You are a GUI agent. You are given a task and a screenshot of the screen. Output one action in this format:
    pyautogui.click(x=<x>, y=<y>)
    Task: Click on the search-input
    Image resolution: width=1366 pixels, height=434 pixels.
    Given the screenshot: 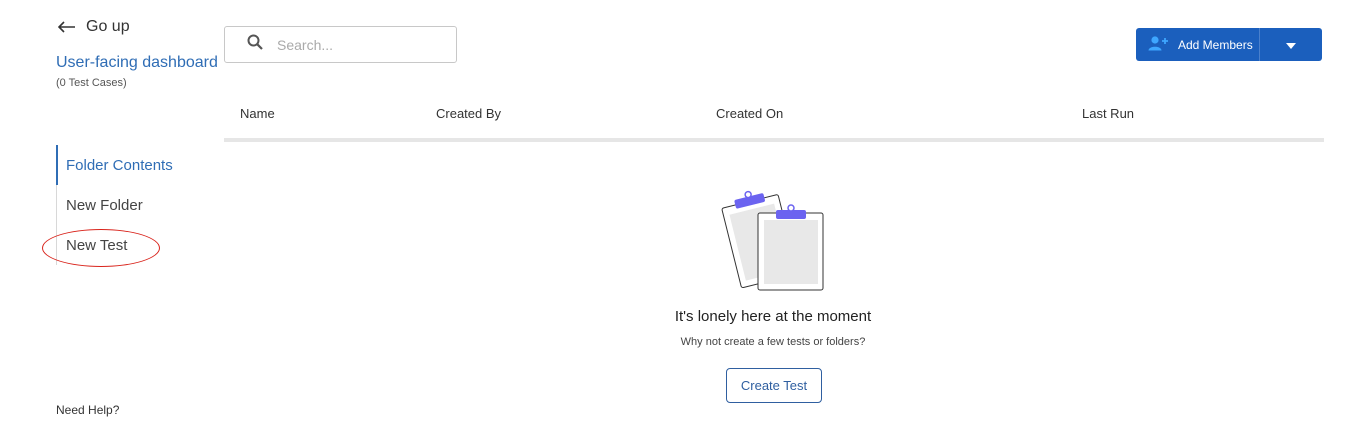 What is the action you would take?
    pyautogui.click(x=352, y=44)
    